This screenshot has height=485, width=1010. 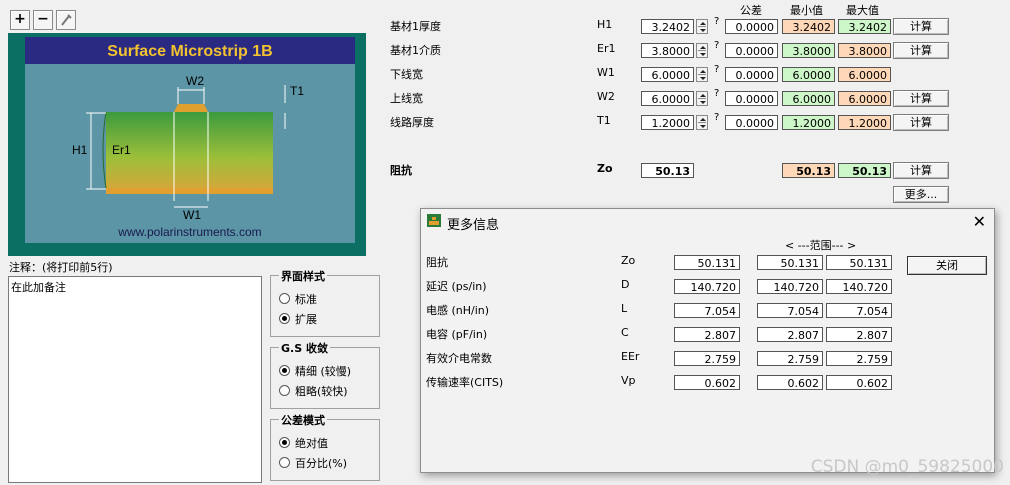 I want to click on info-value: 140.720, so click(x=707, y=286).